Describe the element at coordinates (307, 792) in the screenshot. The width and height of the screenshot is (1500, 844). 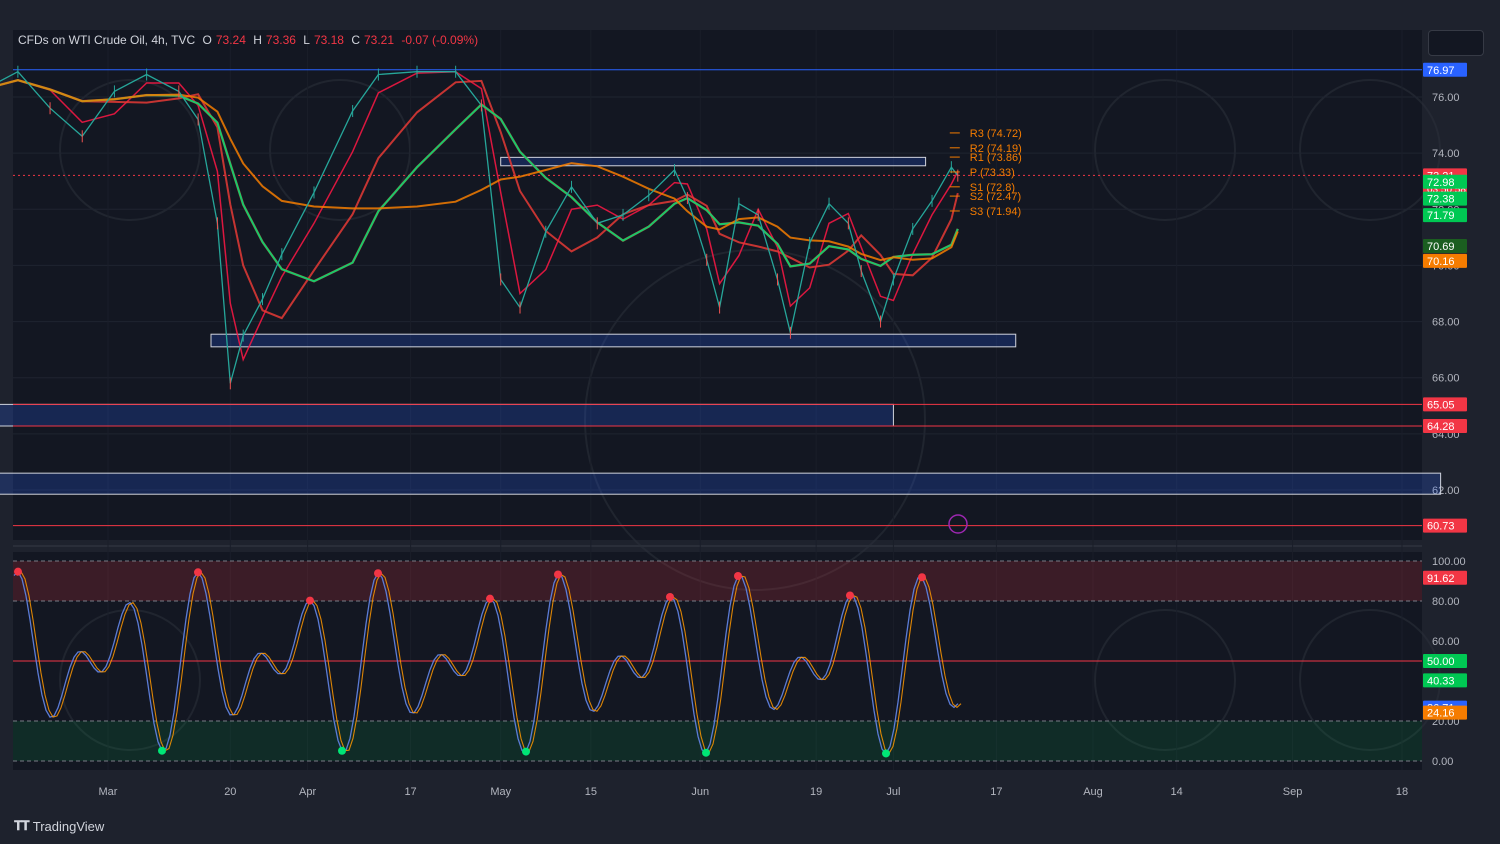
I see `x-tick-label: Apr` at that location.